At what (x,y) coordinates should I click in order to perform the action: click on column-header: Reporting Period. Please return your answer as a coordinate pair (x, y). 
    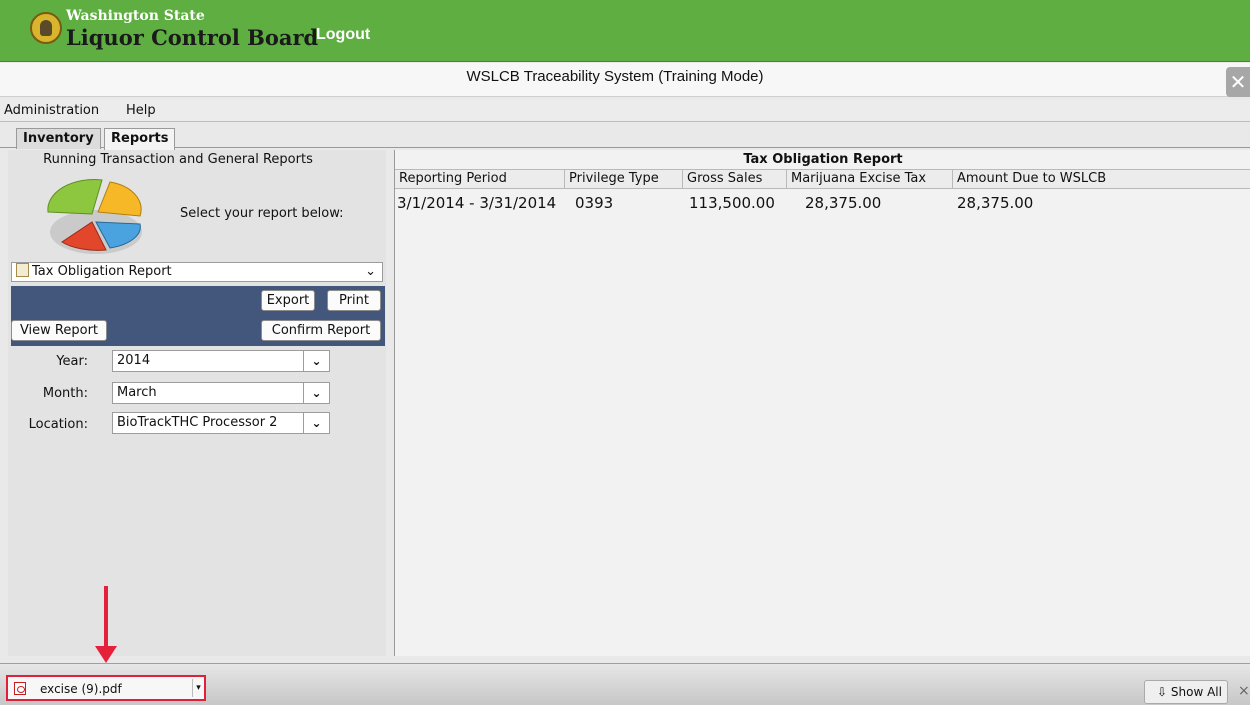
    Looking at the image, I should click on (480, 179).